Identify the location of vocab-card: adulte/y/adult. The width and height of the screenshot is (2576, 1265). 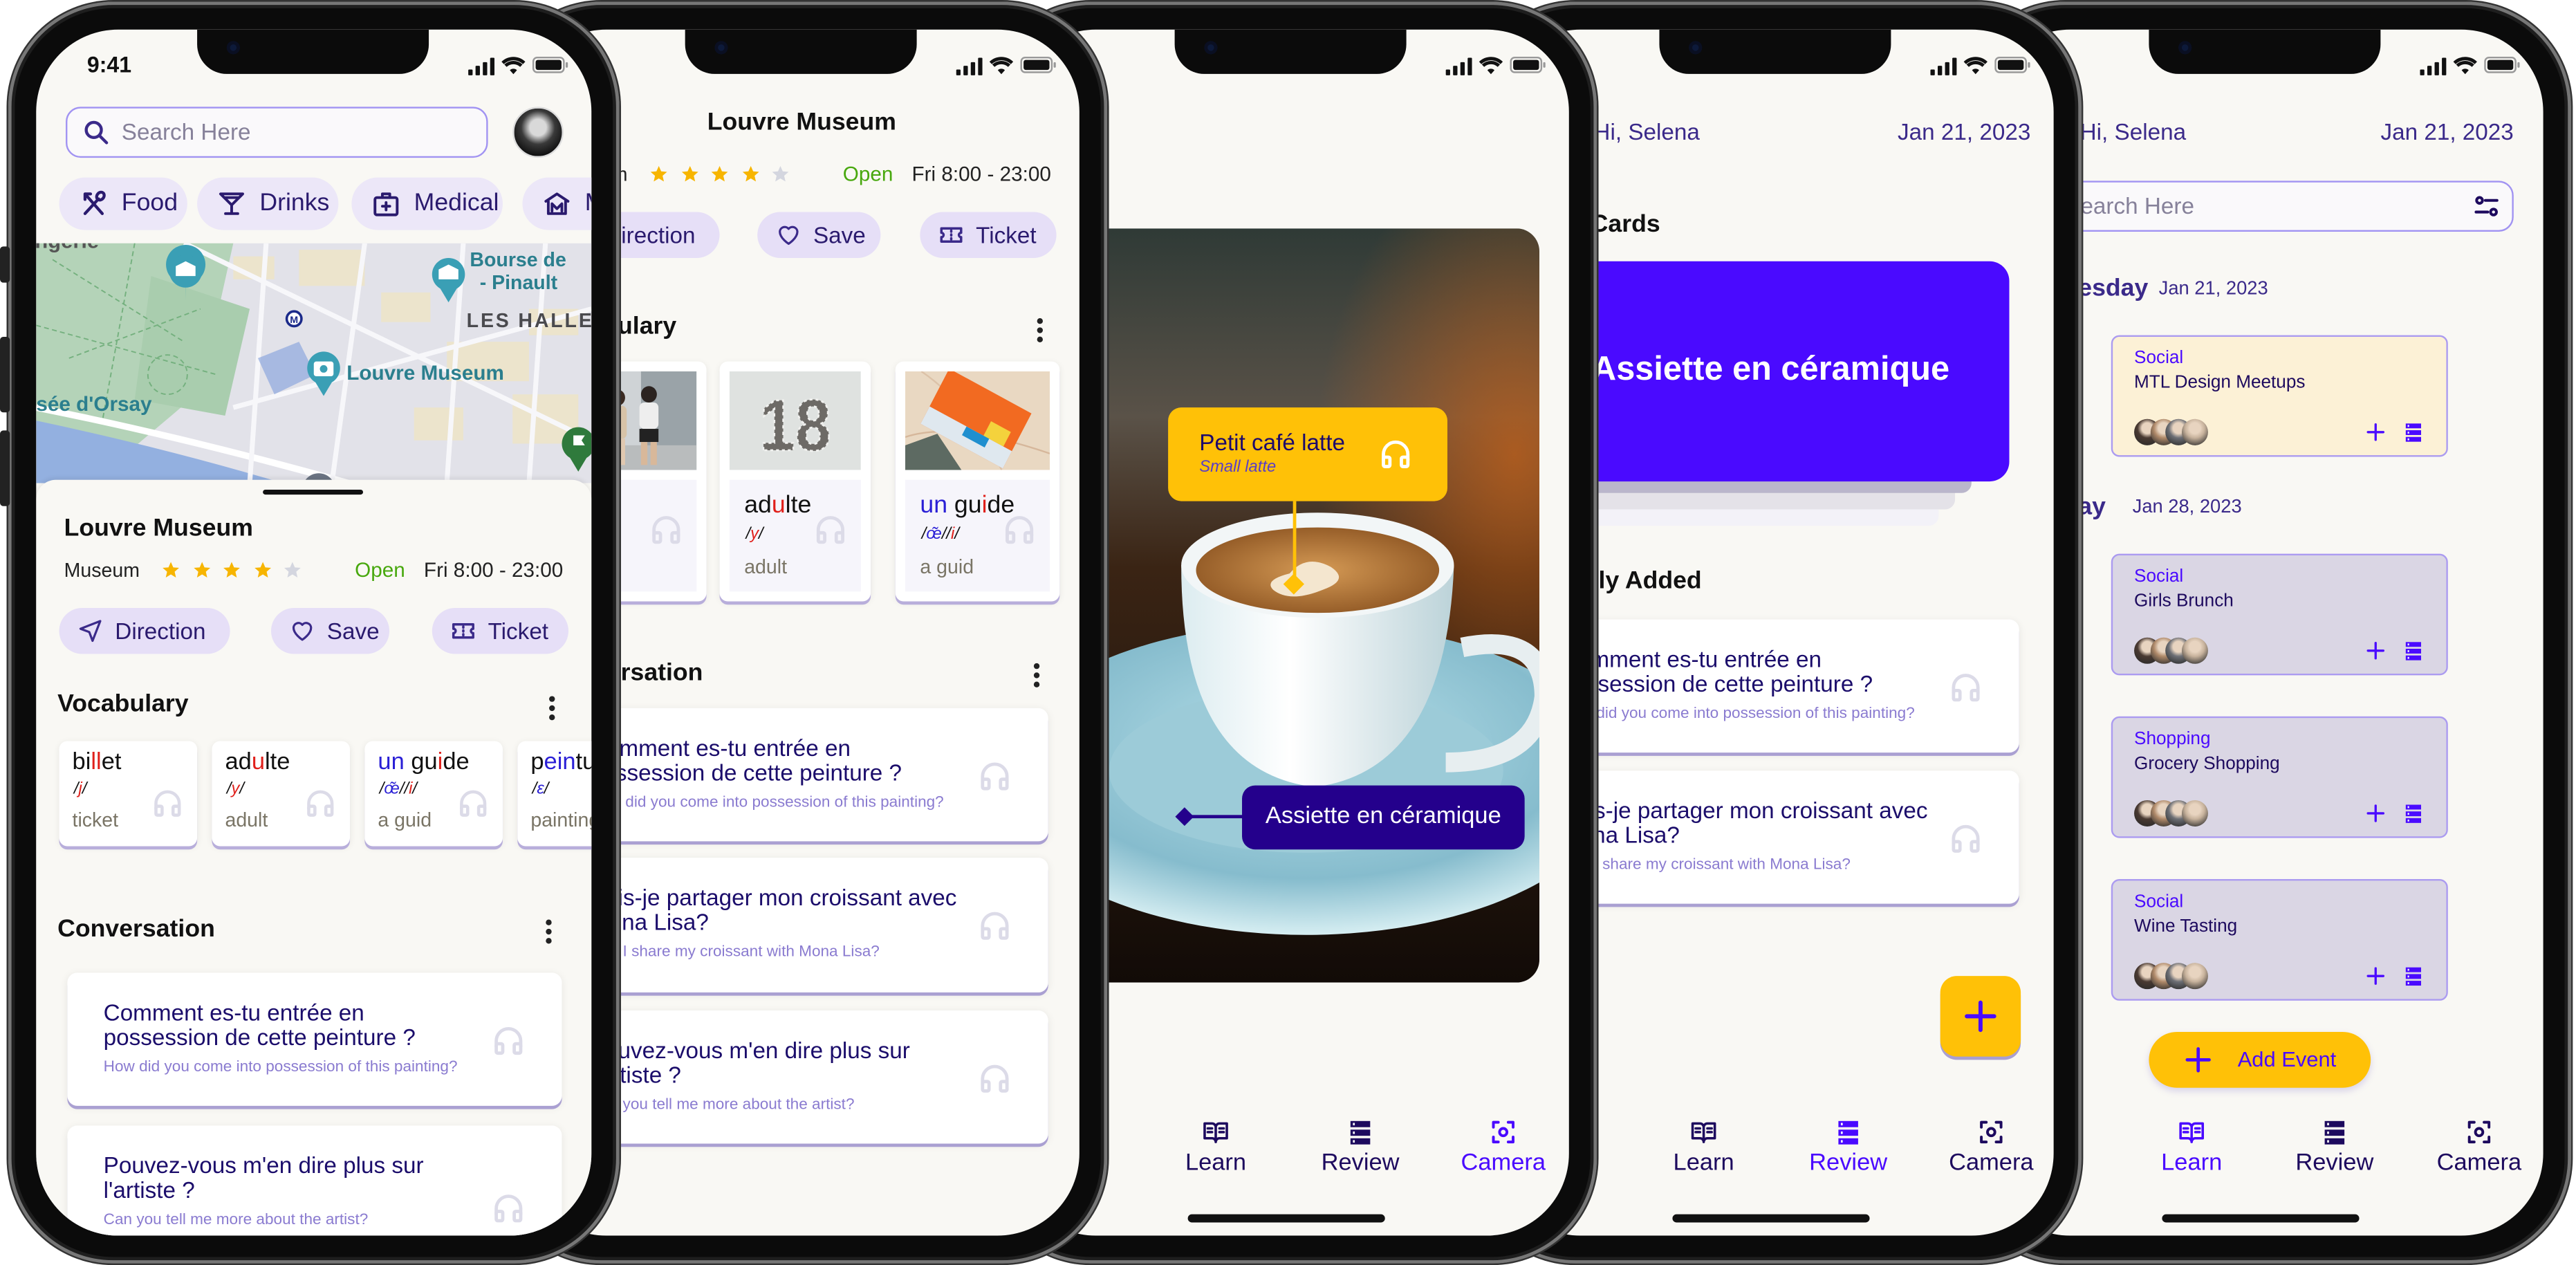
(281, 794).